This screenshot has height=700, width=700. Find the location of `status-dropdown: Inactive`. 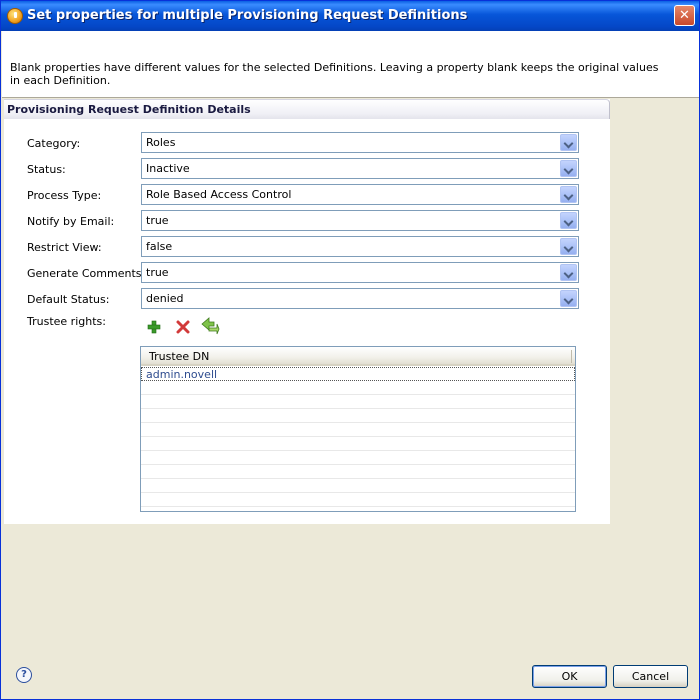

status-dropdown: Inactive is located at coordinates (360, 168).